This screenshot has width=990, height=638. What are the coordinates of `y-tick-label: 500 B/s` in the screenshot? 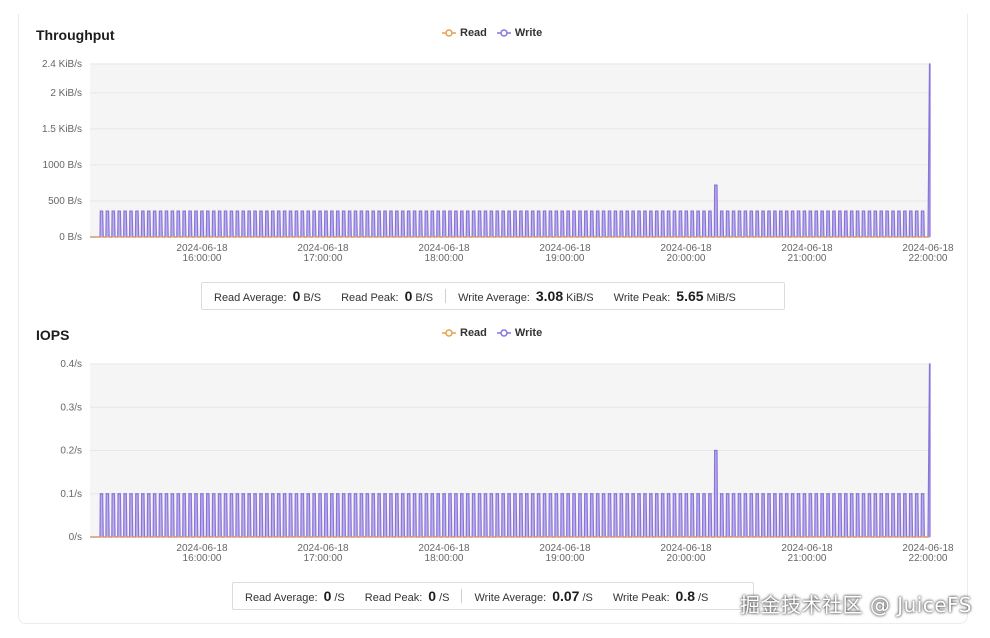 It's located at (65, 201).